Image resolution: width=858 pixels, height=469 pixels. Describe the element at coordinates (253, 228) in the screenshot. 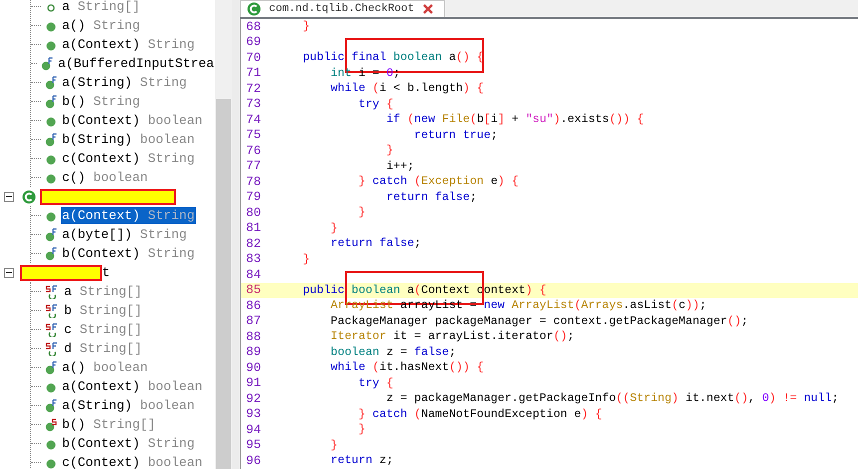

I see `line-number: 81` at that location.